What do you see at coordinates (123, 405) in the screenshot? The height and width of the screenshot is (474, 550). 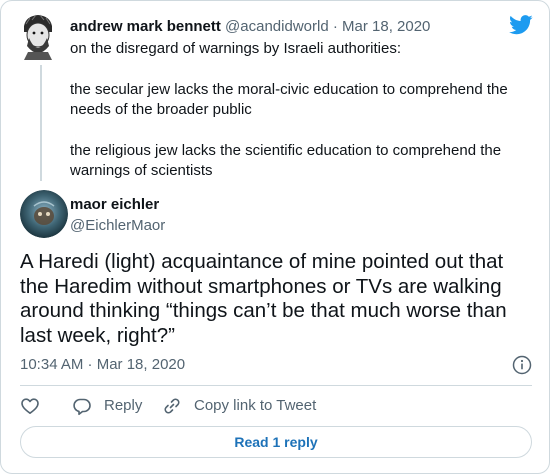 I see `reply-label: Reply` at bounding box center [123, 405].